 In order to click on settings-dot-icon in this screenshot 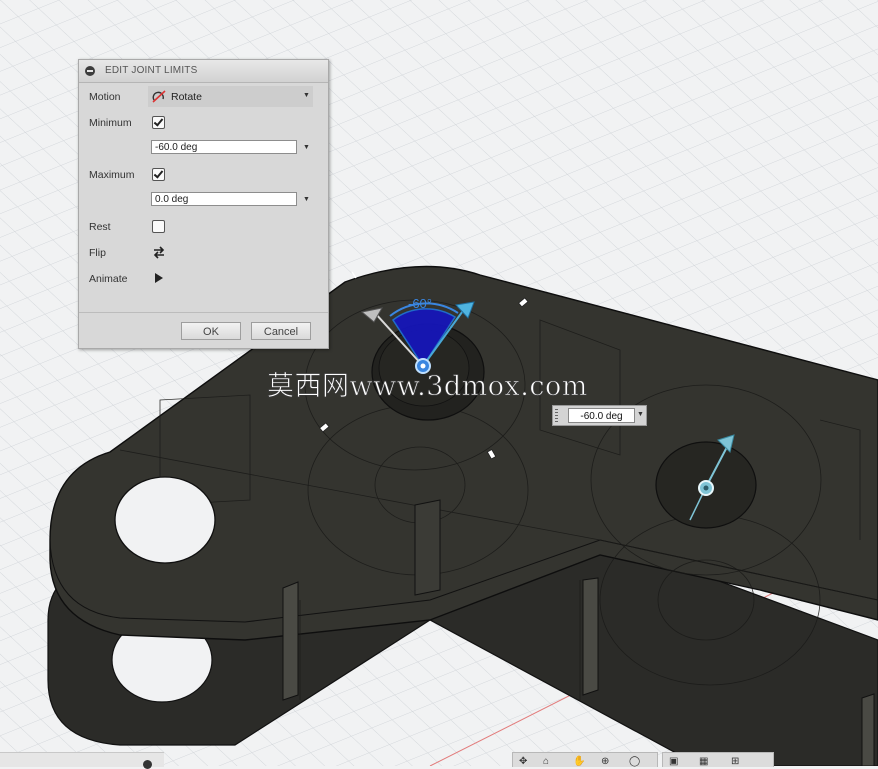, I will do `click(147, 764)`.